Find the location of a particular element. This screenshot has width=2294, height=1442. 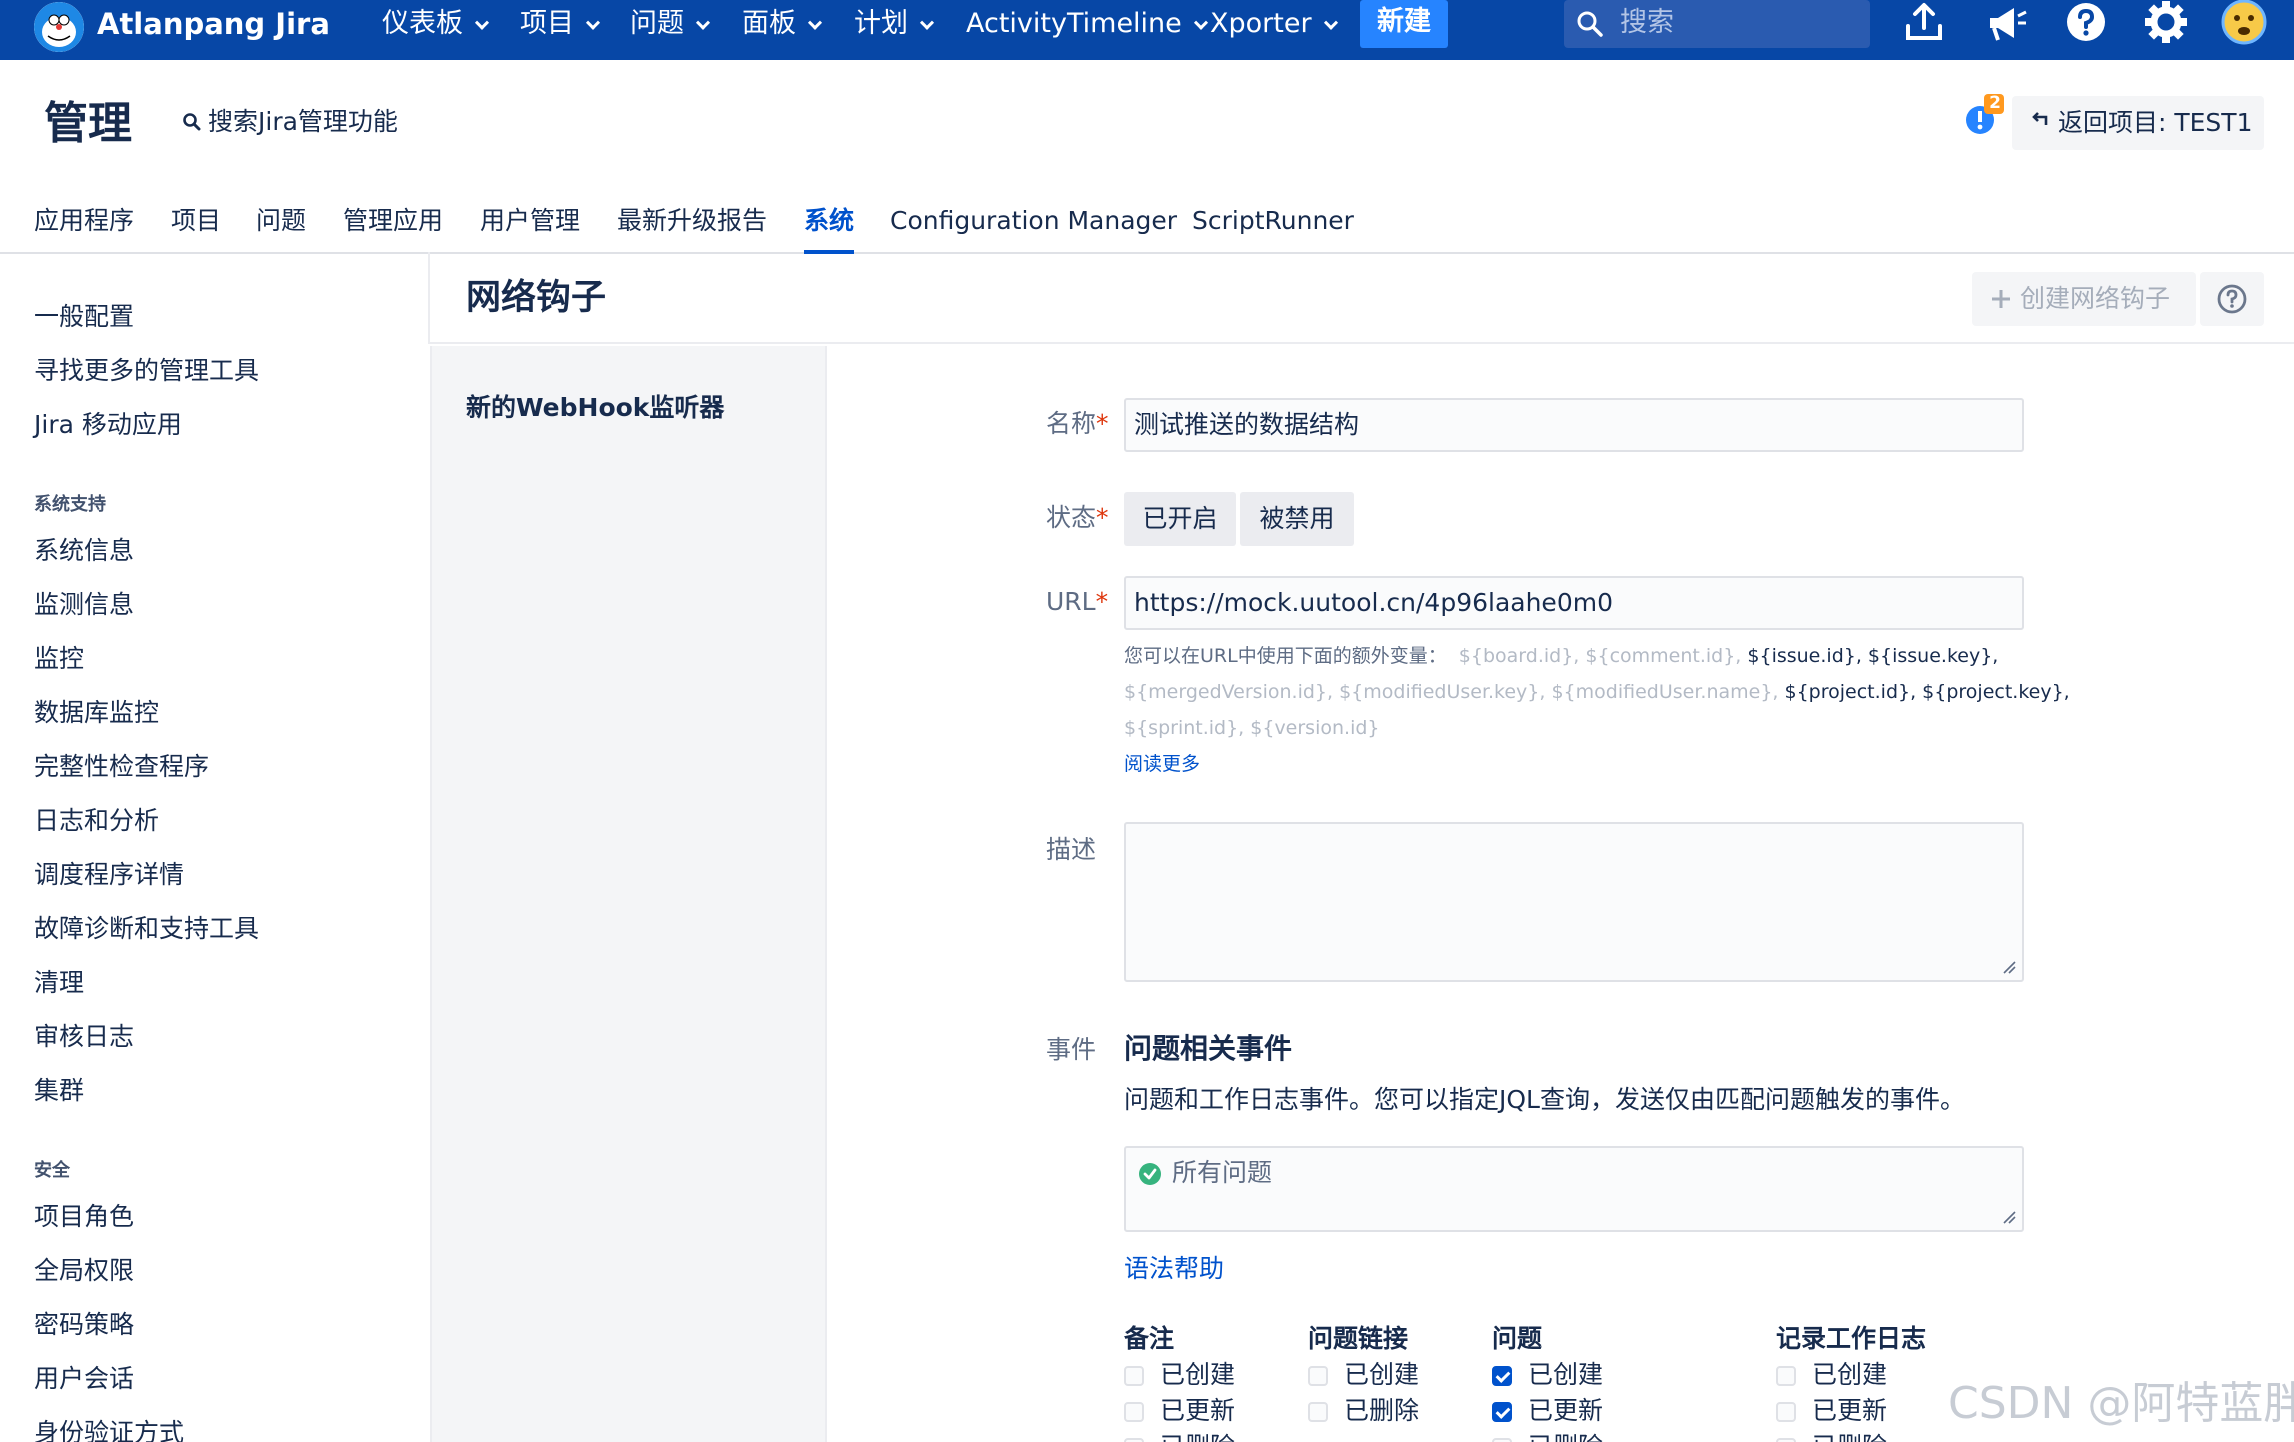

sidebar-item-instrumentation: 监测信息 is located at coordinates (84, 605).